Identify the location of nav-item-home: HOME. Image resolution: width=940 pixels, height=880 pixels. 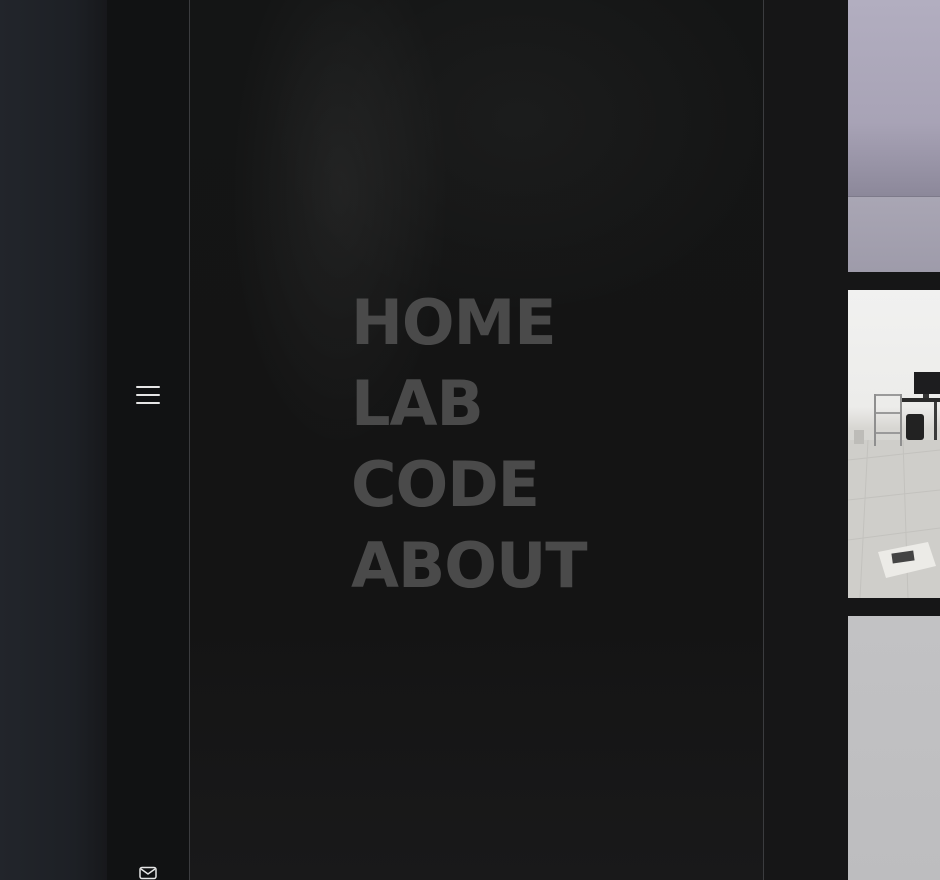
(469, 322).